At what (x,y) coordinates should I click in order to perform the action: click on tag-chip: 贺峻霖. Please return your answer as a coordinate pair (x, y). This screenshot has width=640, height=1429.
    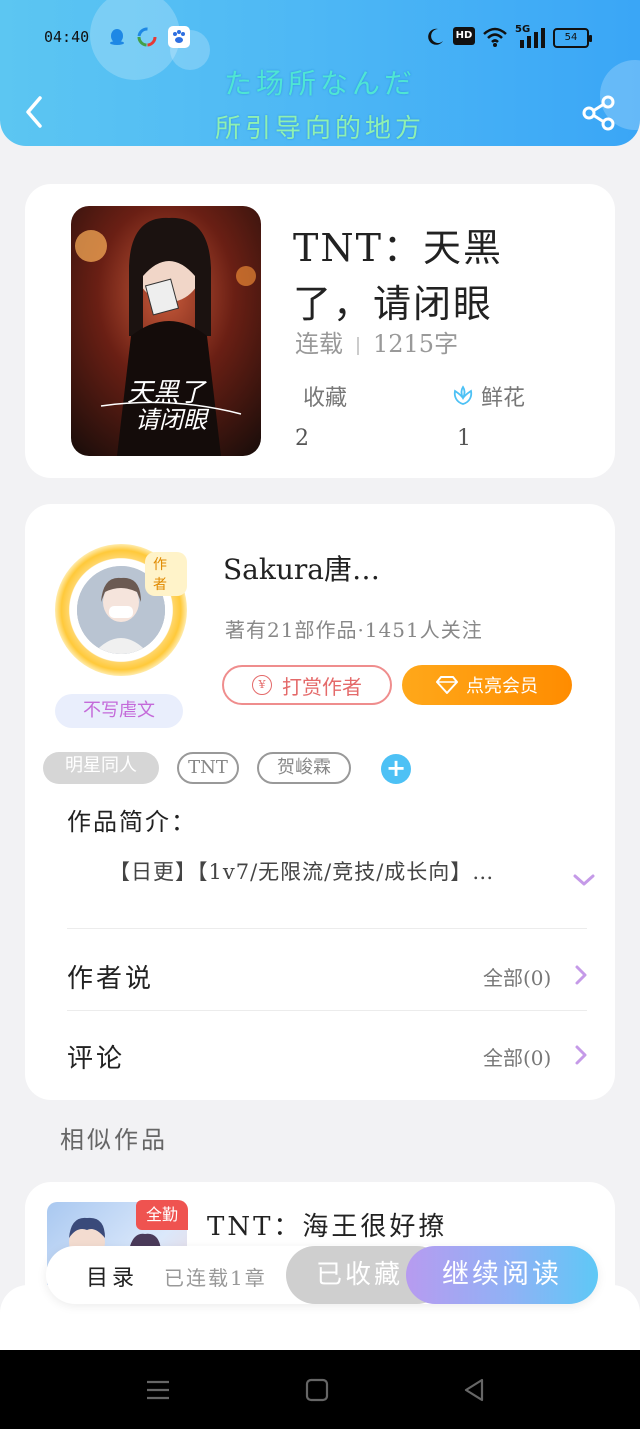
    Looking at the image, I should click on (304, 768).